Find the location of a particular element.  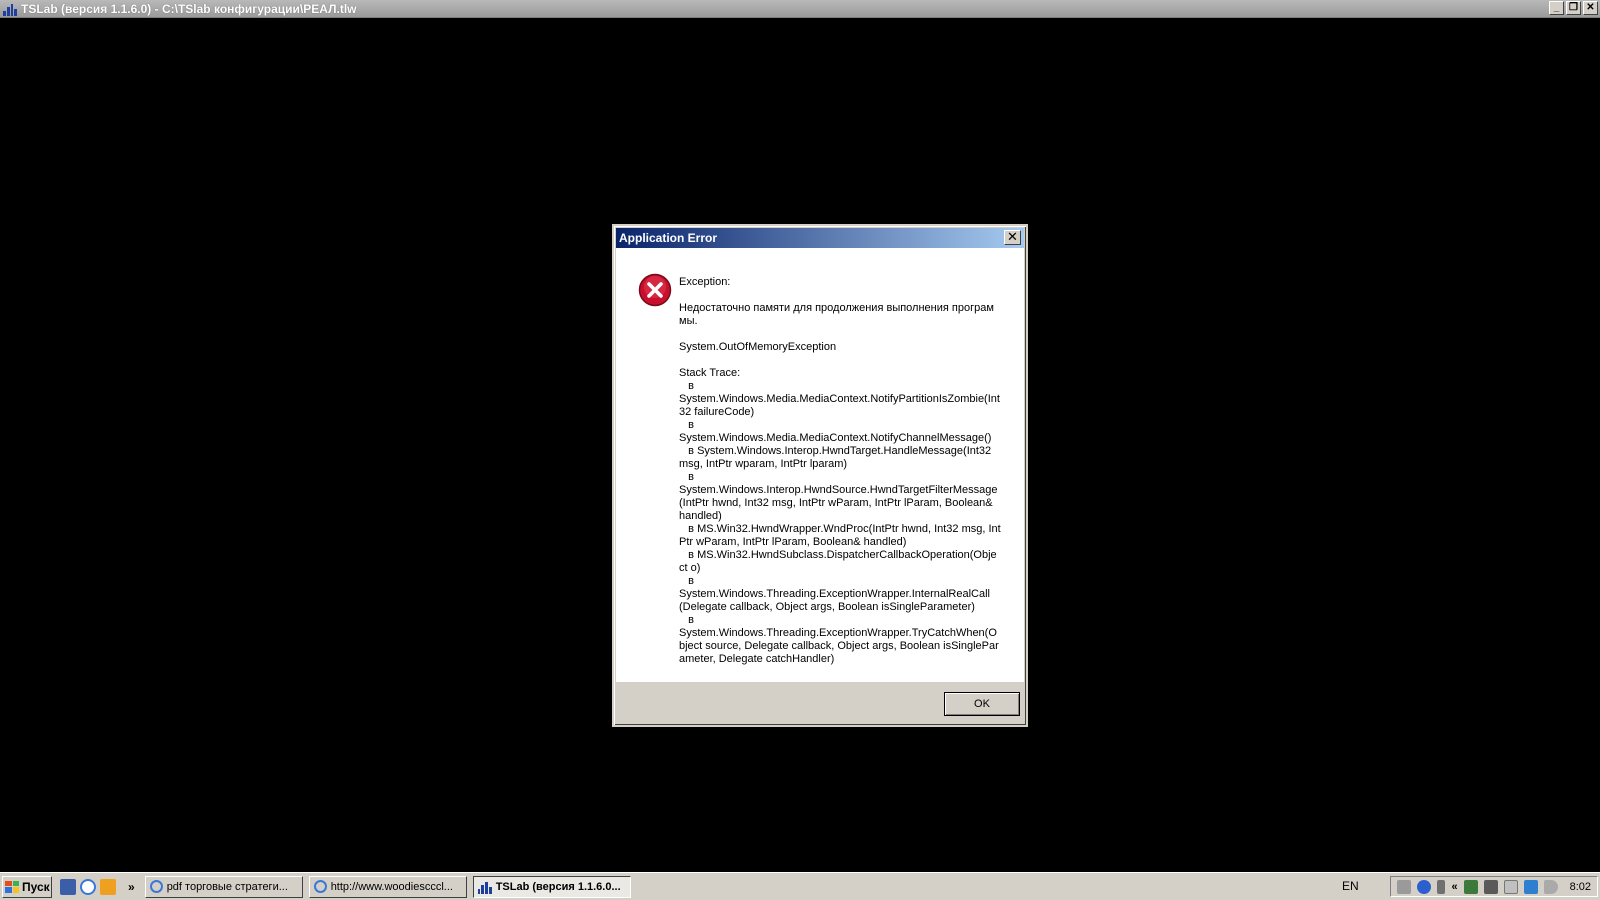

bug-icon is located at coordinates (1490, 886).